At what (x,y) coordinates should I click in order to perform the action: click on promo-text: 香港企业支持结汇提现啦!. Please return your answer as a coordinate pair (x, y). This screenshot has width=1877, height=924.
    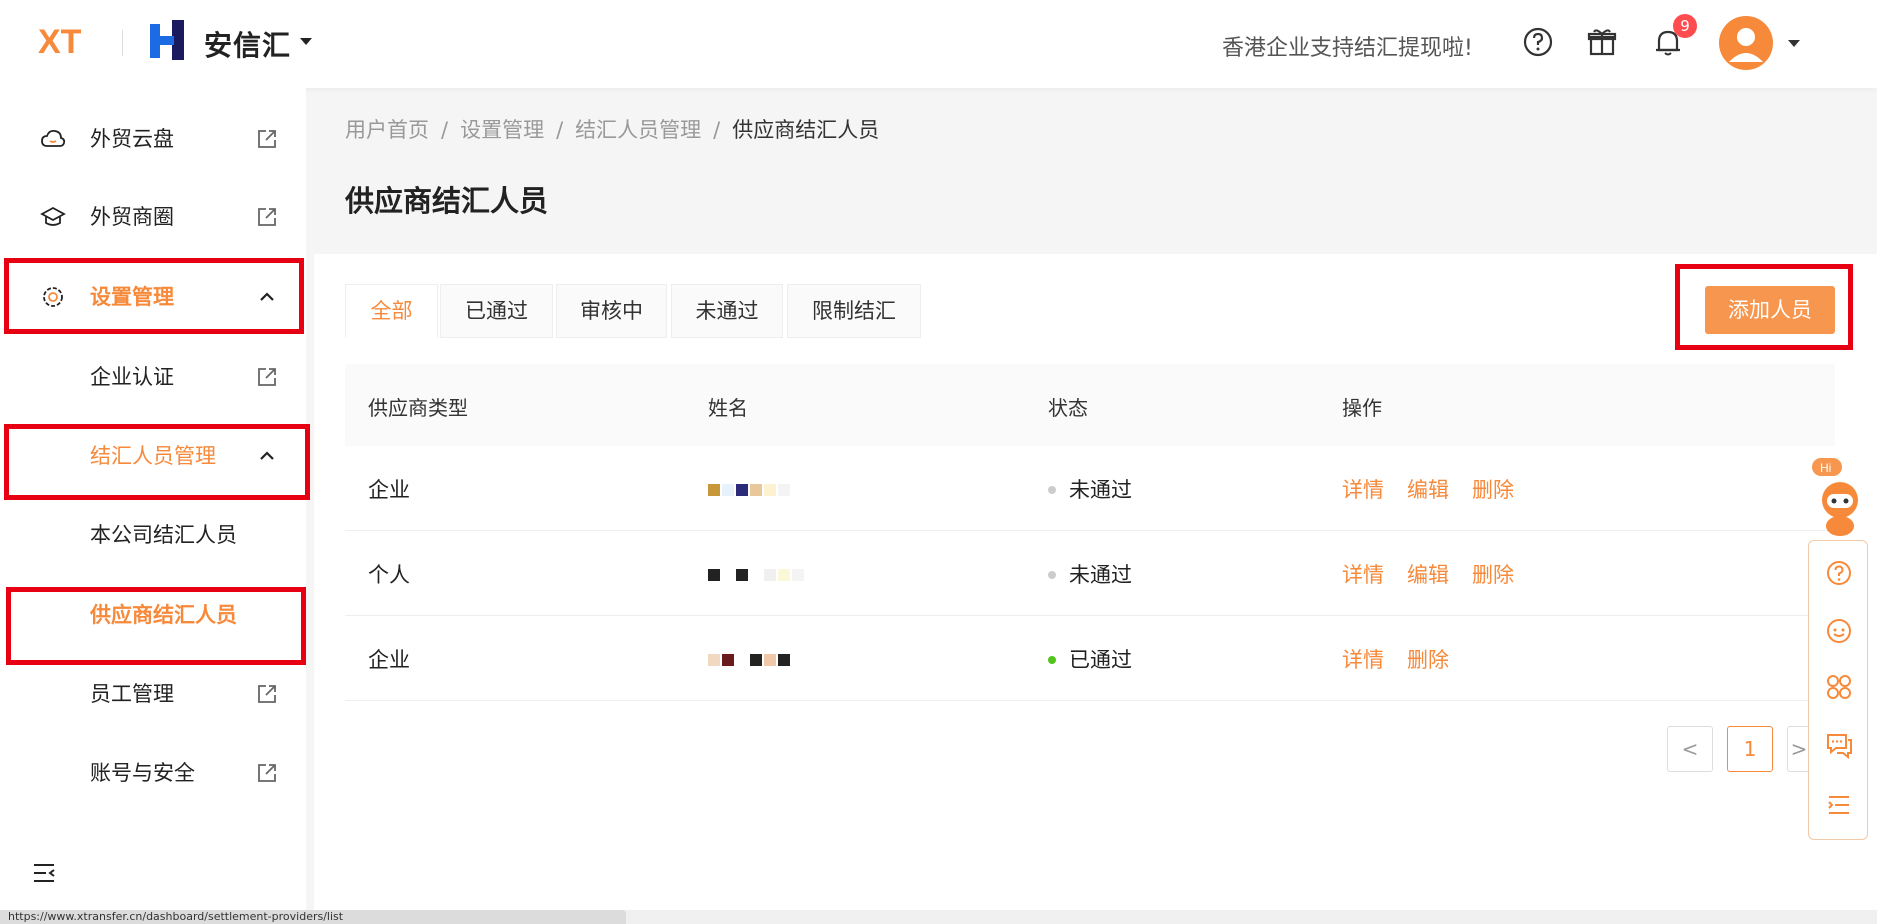
    Looking at the image, I should click on (1347, 46).